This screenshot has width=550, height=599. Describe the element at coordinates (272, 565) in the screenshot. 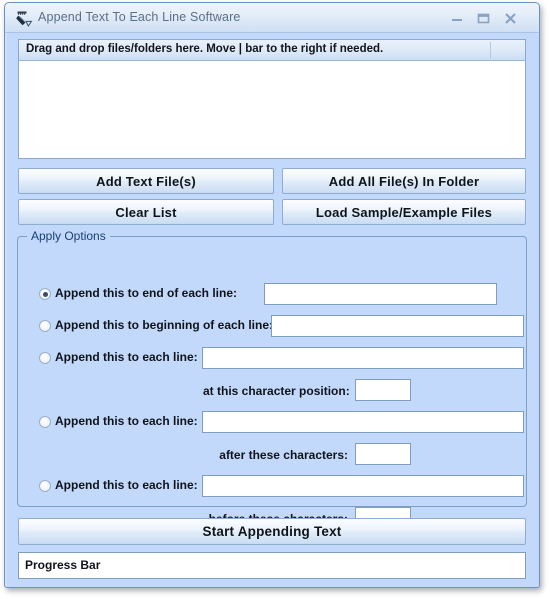

I see `progress-bar: Progress Bar` at that location.